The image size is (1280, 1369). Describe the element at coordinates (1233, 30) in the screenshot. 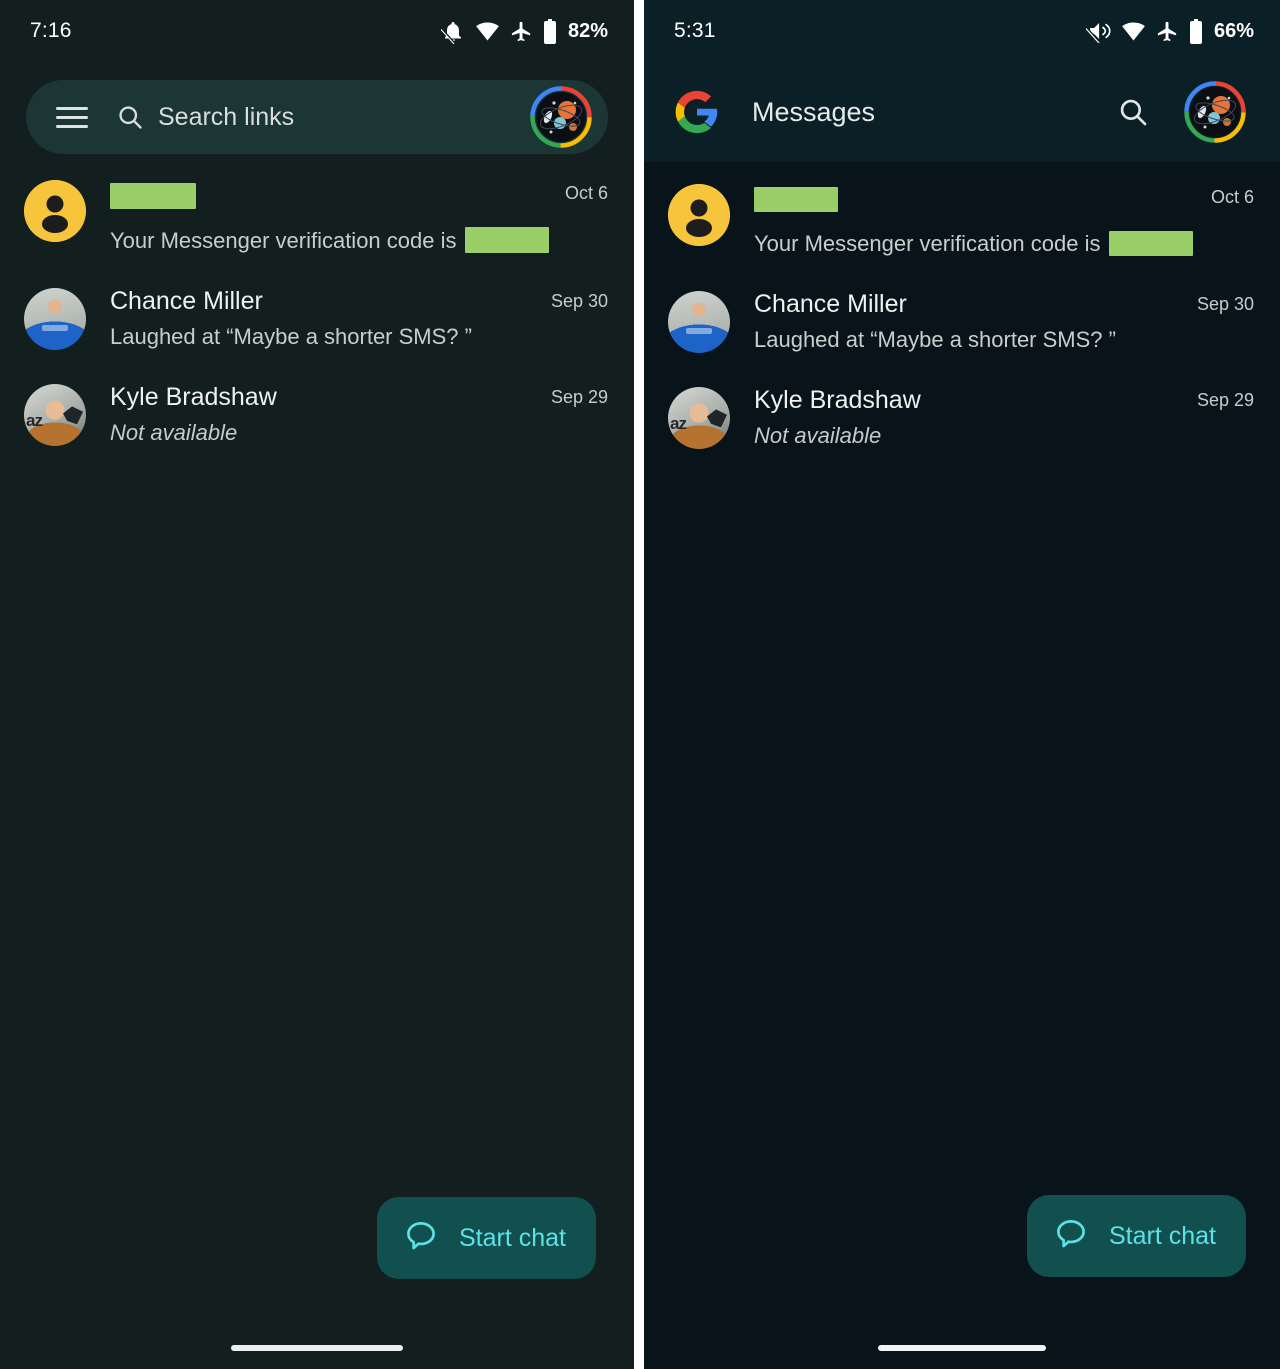

I see `battery-percentage: 66%` at that location.